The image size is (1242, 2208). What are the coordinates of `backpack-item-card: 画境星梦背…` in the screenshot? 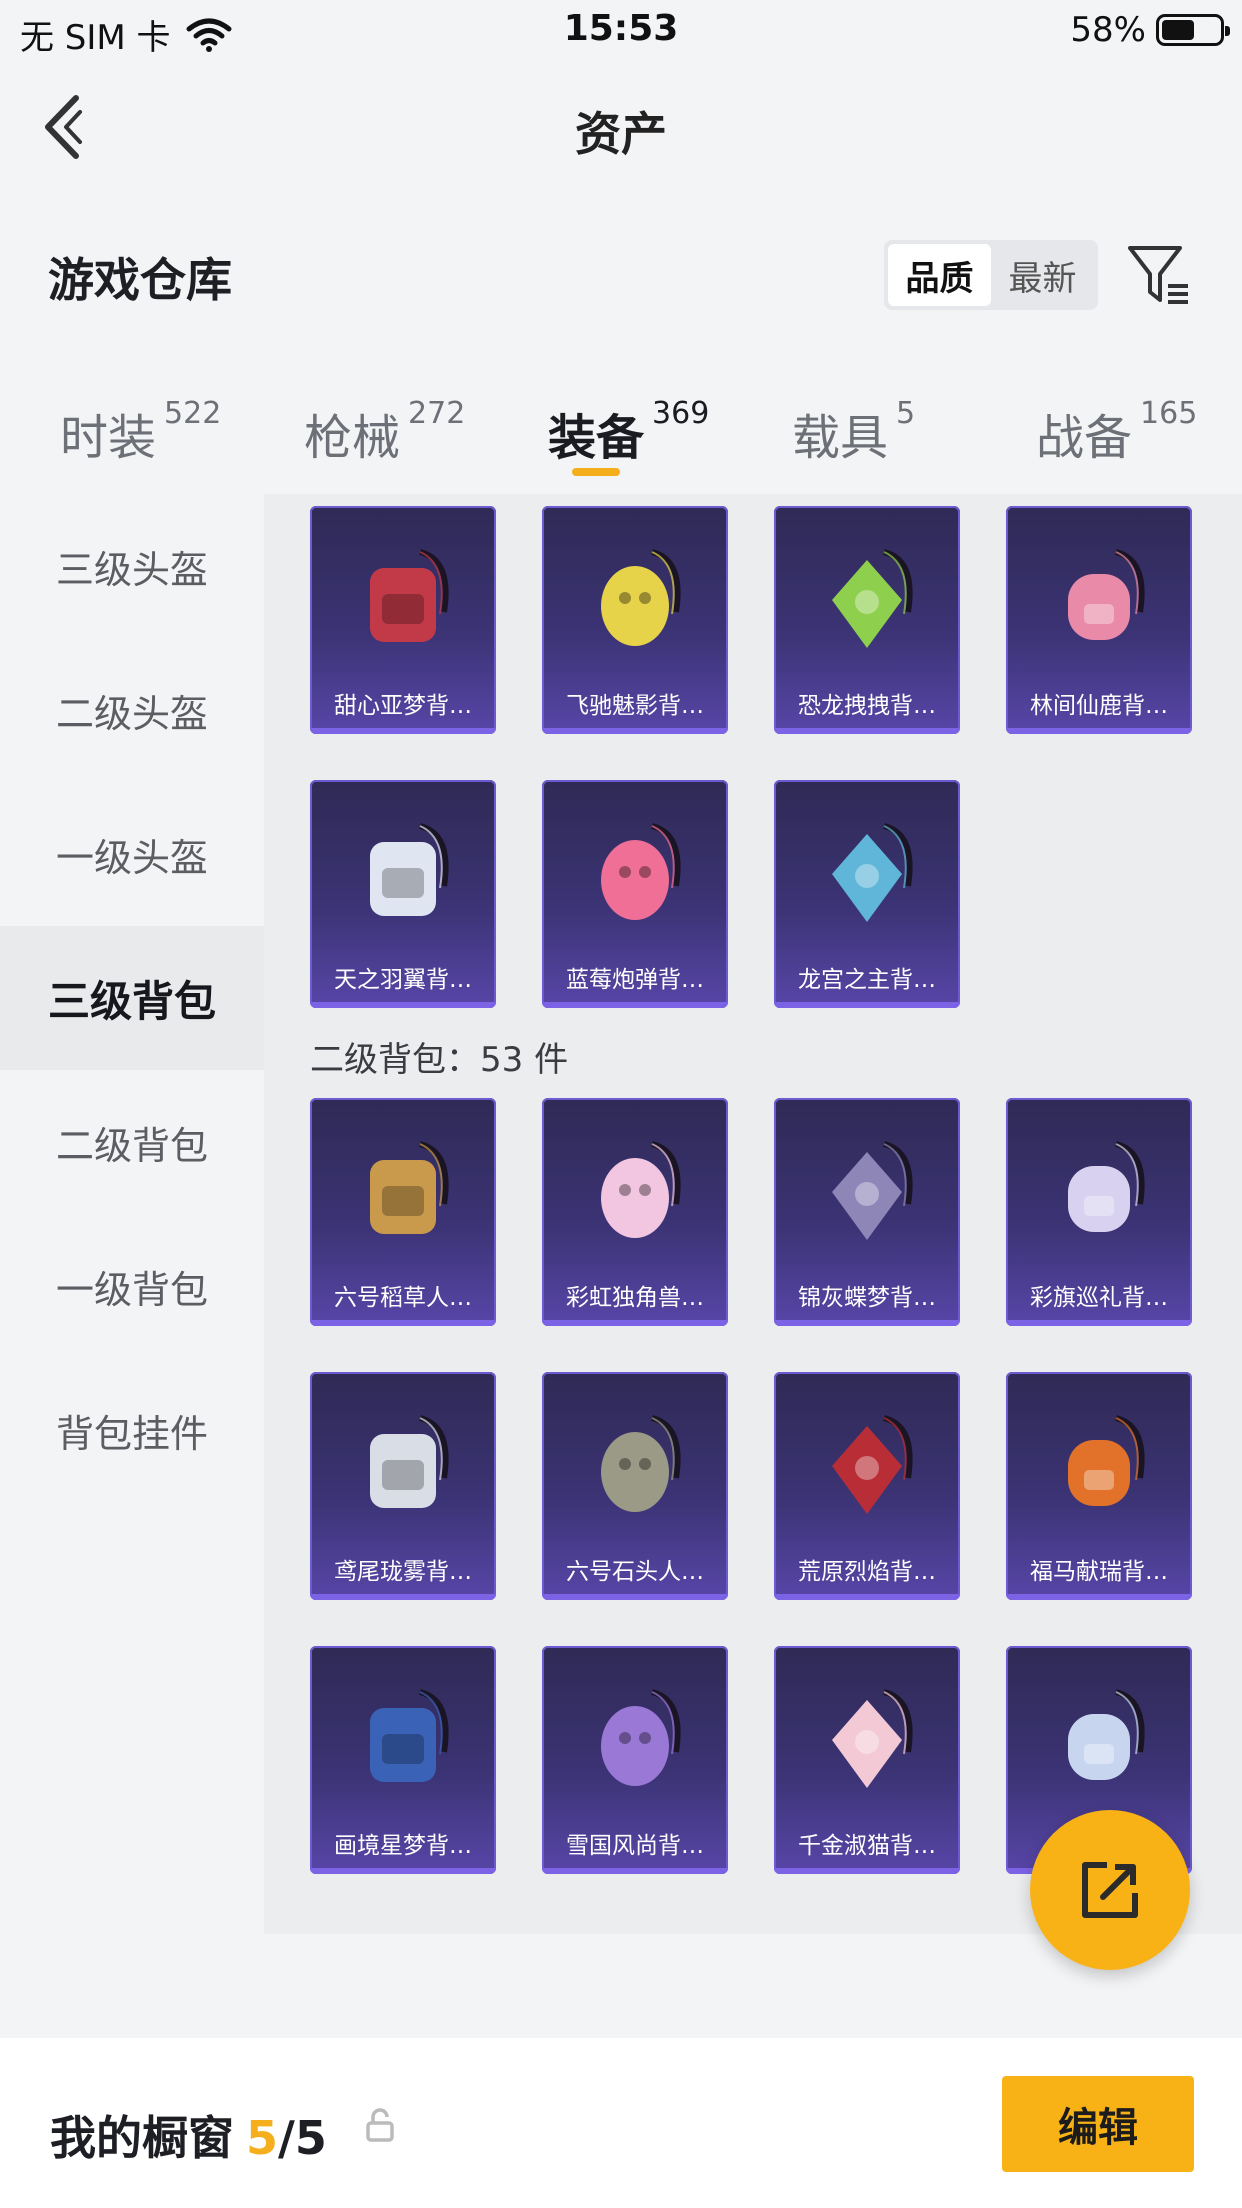 It's located at (403, 1760).